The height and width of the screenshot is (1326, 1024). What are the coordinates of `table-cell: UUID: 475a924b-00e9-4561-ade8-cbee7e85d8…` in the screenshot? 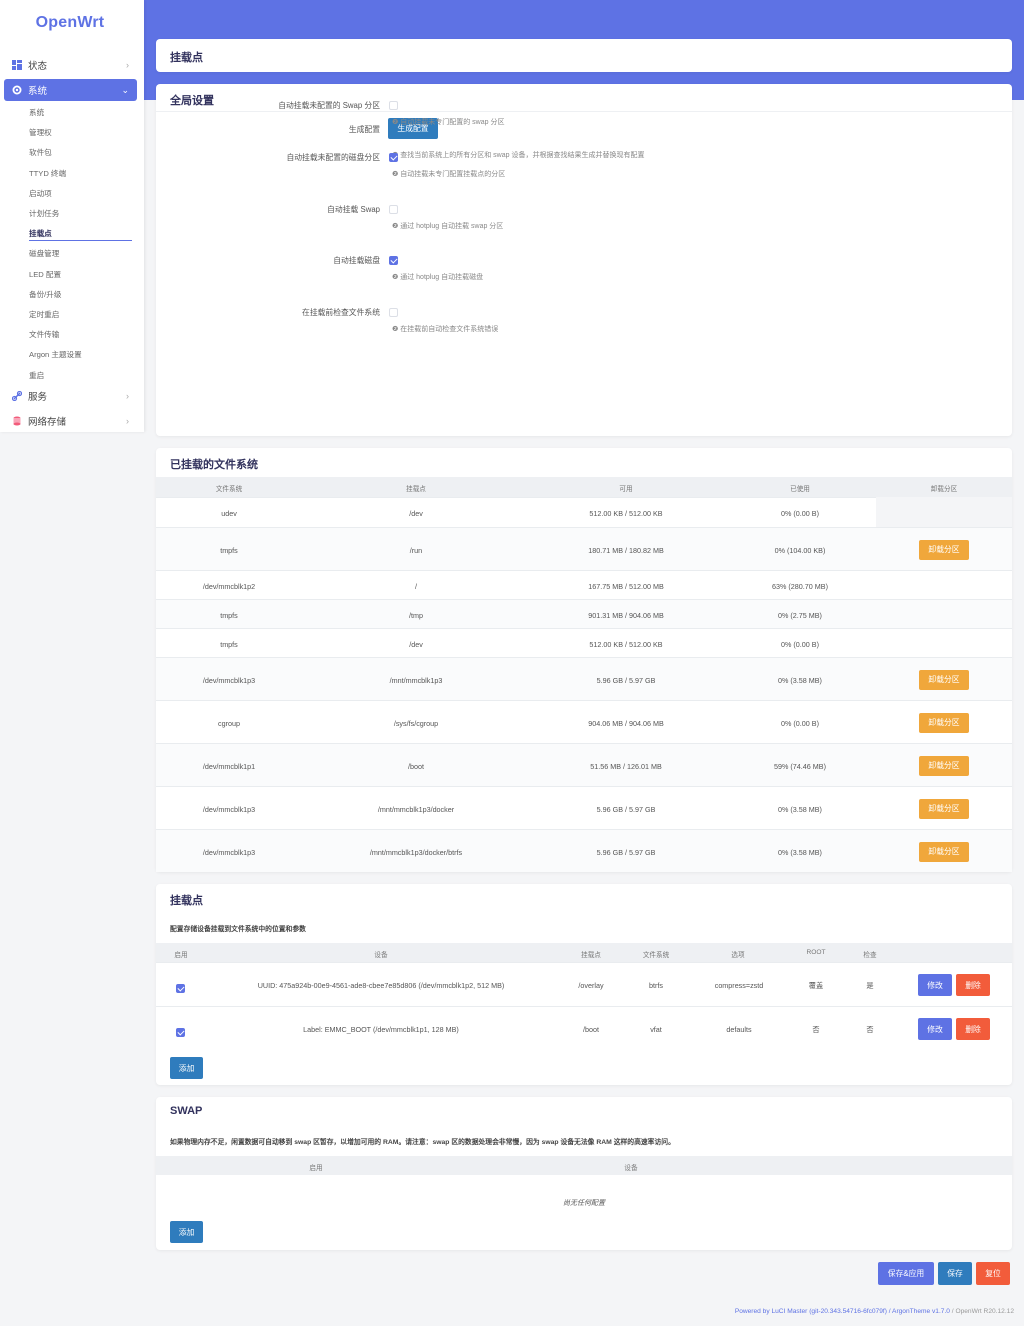 It's located at (381, 985).